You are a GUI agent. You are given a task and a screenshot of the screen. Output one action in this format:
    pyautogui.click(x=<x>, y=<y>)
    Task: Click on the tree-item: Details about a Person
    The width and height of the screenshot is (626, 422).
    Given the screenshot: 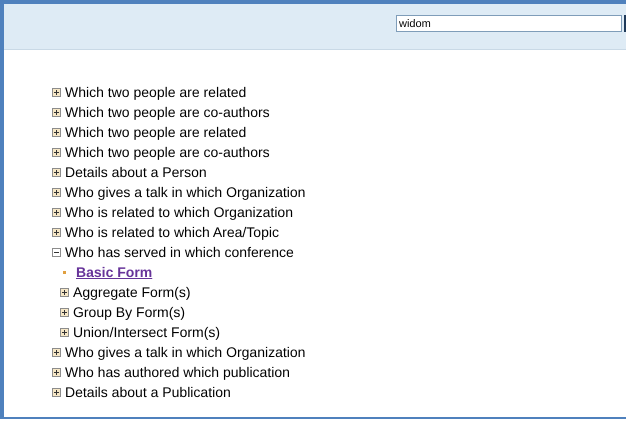 What is the action you would take?
    pyautogui.click(x=136, y=172)
    